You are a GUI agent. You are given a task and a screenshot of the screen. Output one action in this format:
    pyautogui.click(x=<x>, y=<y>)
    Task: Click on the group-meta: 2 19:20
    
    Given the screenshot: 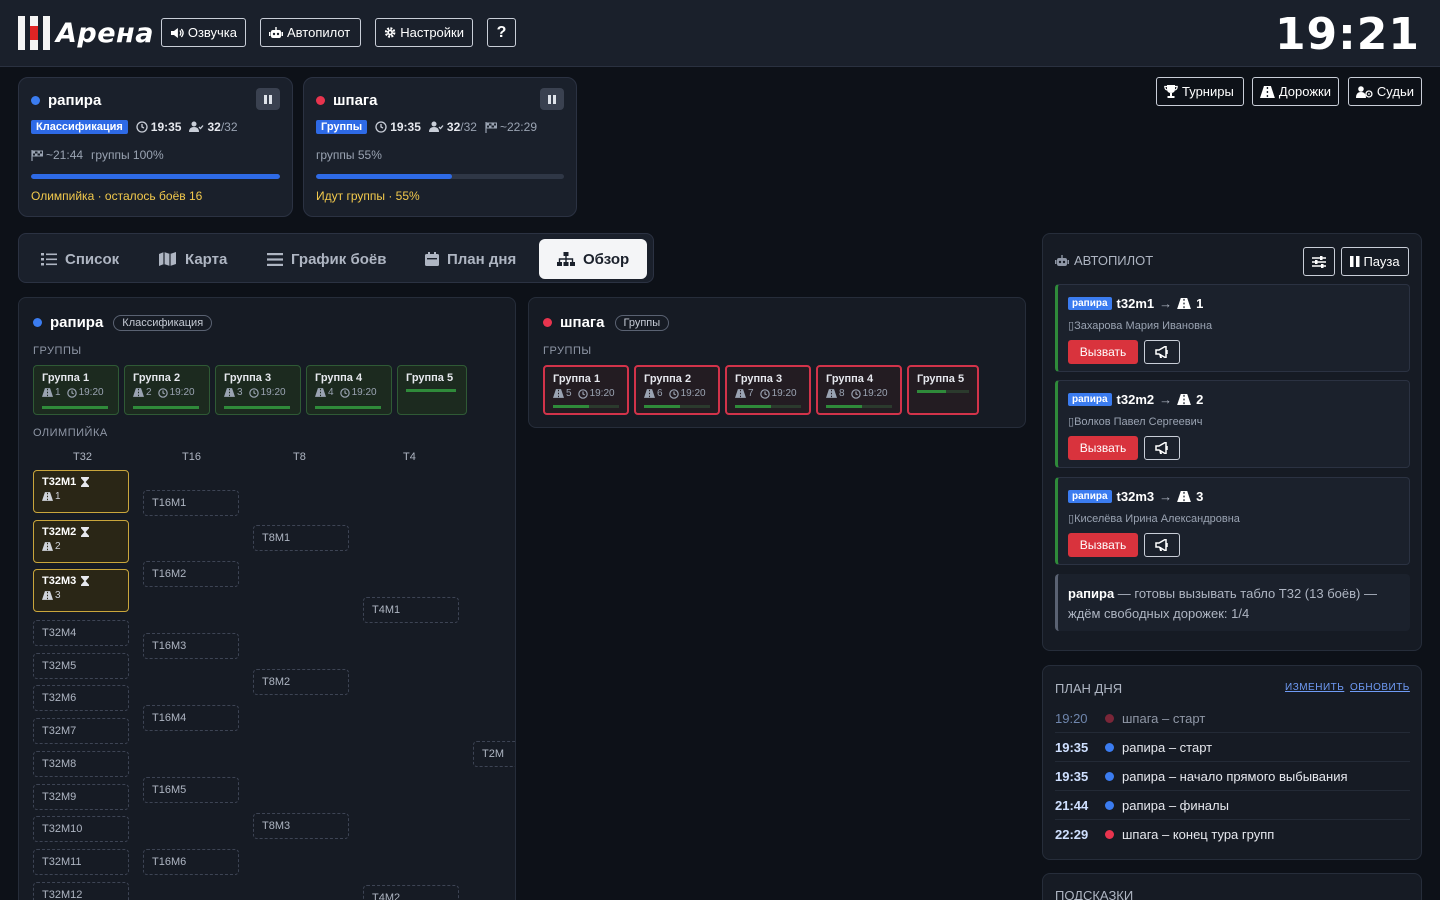 What is the action you would take?
    pyautogui.click(x=167, y=392)
    